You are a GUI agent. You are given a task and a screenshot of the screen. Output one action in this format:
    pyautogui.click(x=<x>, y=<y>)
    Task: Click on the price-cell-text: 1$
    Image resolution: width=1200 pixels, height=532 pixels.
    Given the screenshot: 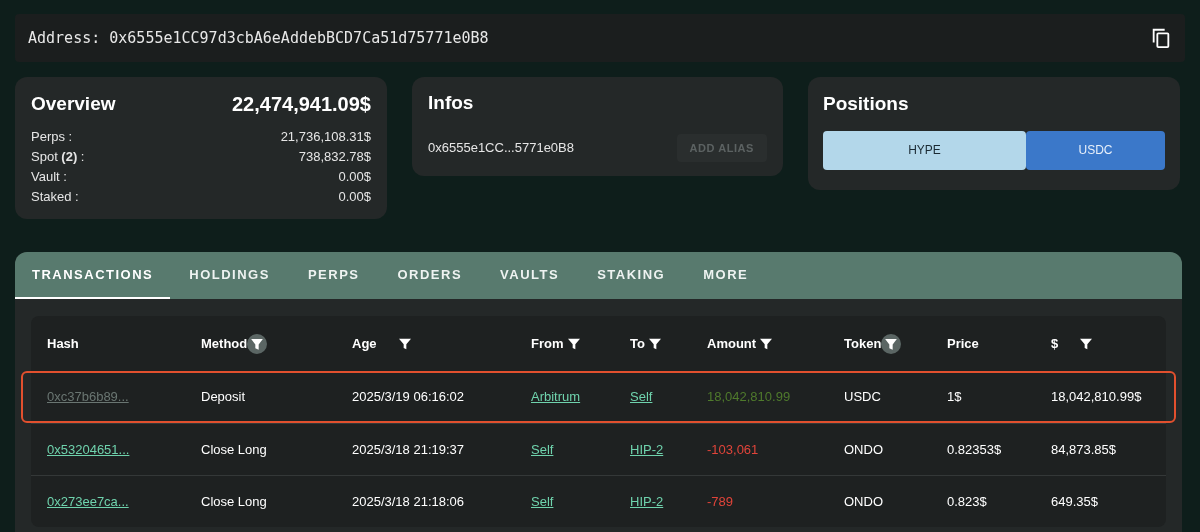 What is the action you would take?
    pyautogui.click(x=955, y=397)
    